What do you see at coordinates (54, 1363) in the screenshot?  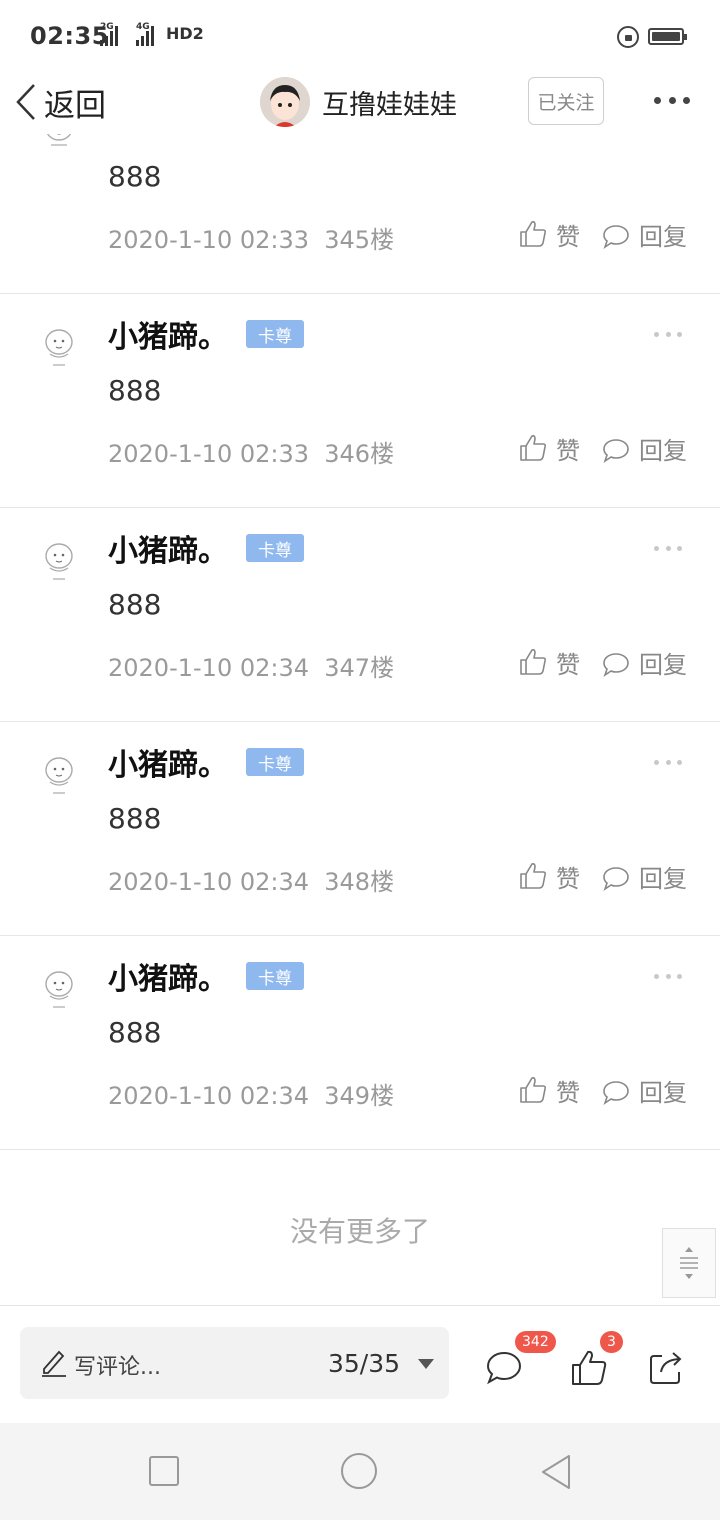 I see `pencil-icon` at bounding box center [54, 1363].